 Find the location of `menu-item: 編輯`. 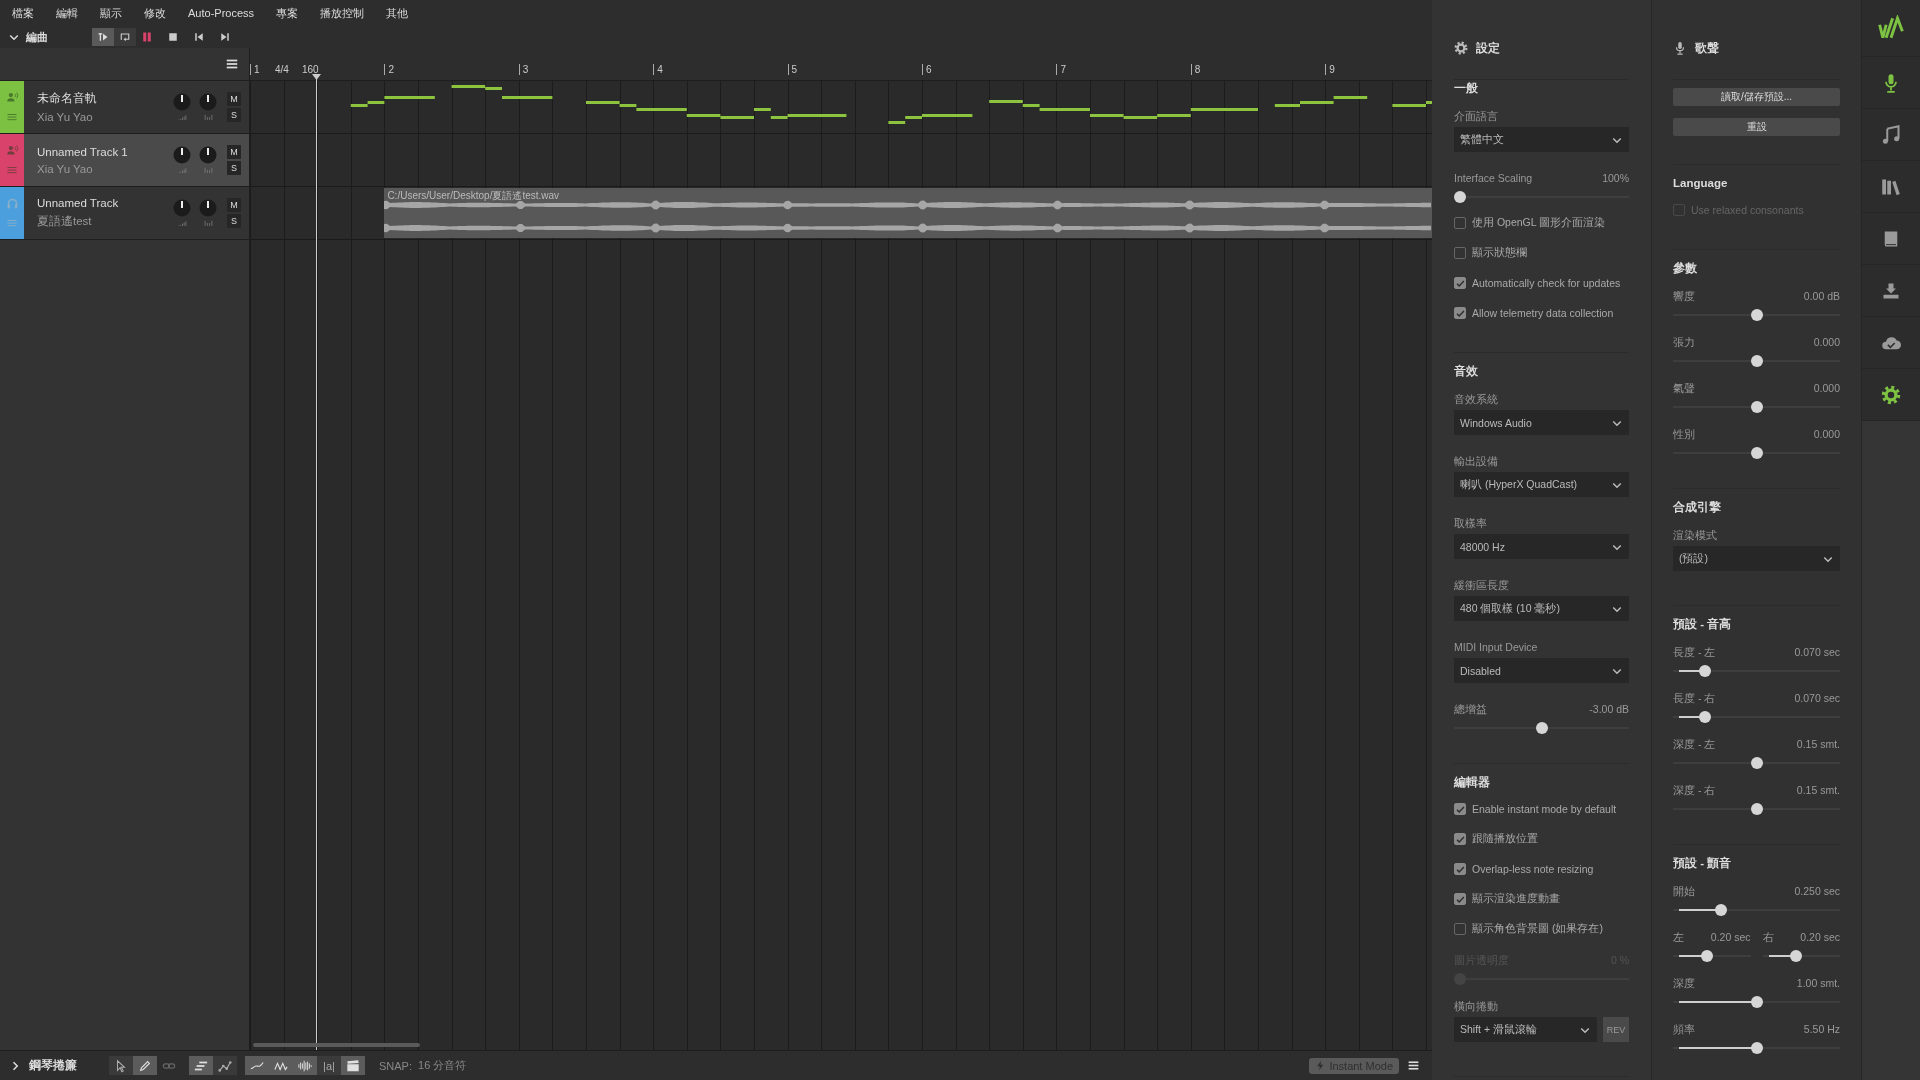

menu-item: 編輯 is located at coordinates (67, 13).